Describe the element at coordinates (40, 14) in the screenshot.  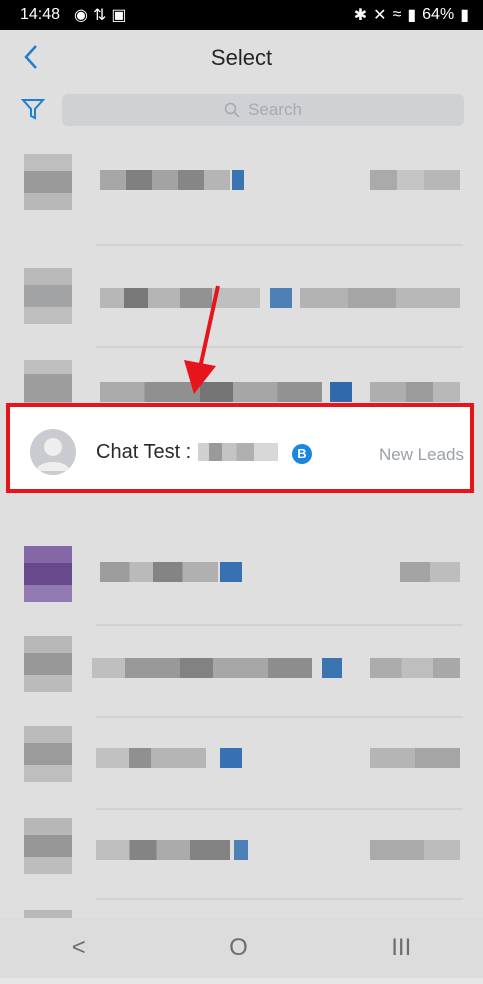
I see `status-time: 14:48` at that location.